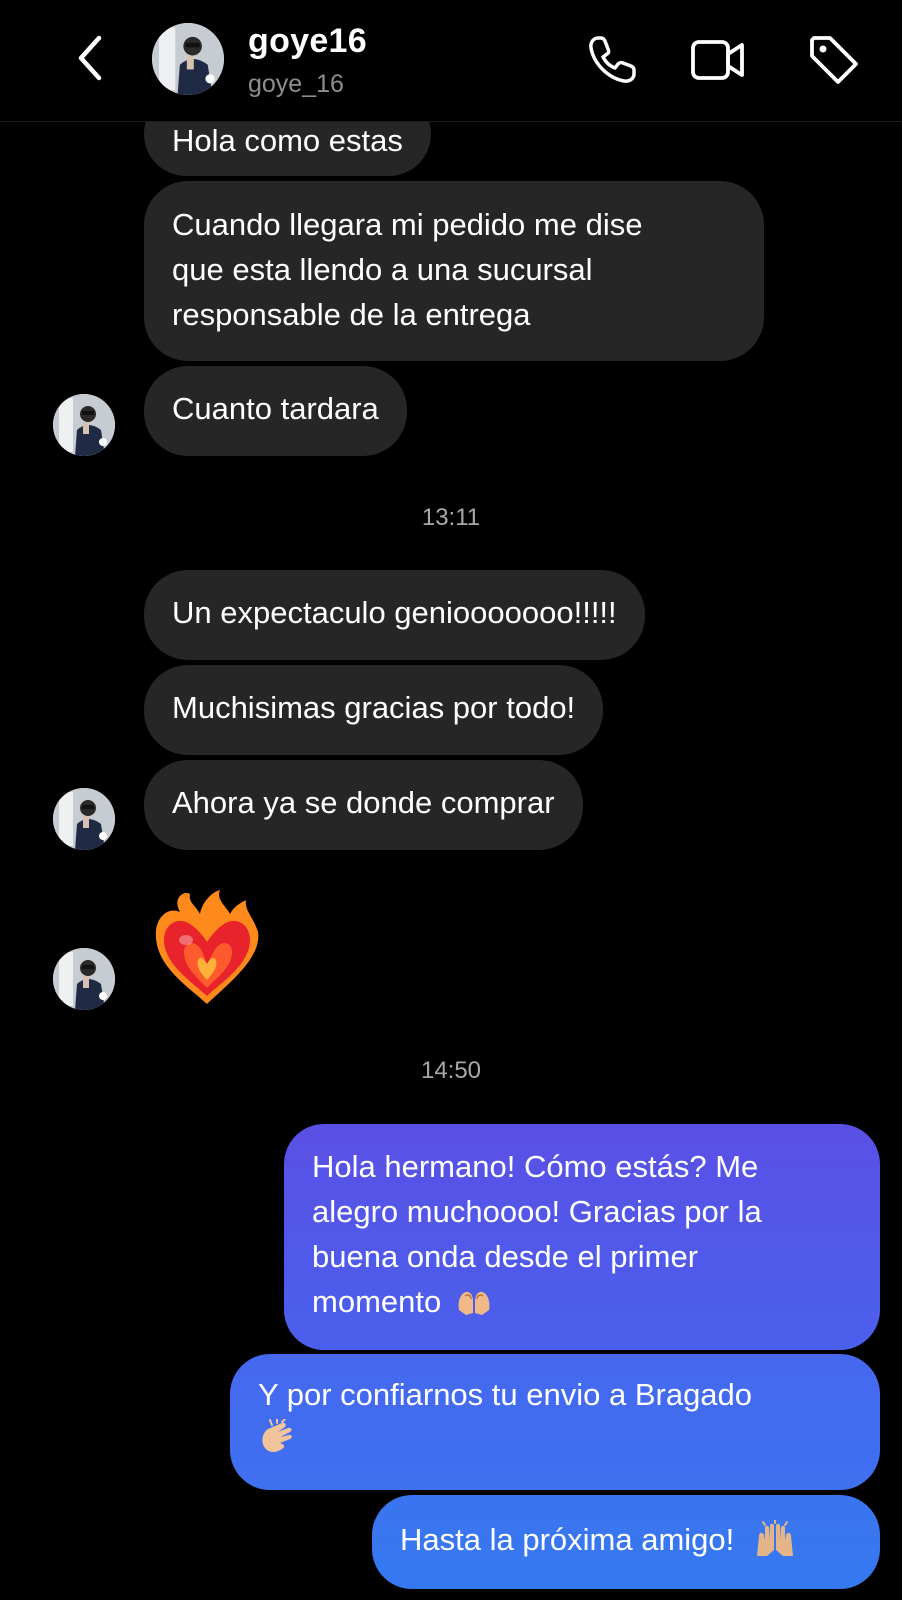 Image resolution: width=902 pixels, height=1600 pixels. I want to click on message-text: Ahora ya se donde comprar, so click(363, 802).